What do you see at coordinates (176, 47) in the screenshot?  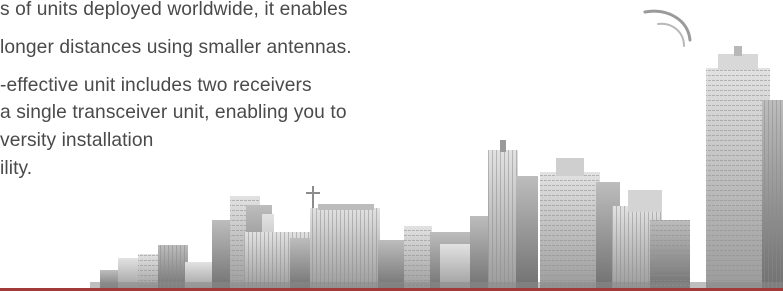 I see `description-line: longer distances using smaller antennas.` at bounding box center [176, 47].